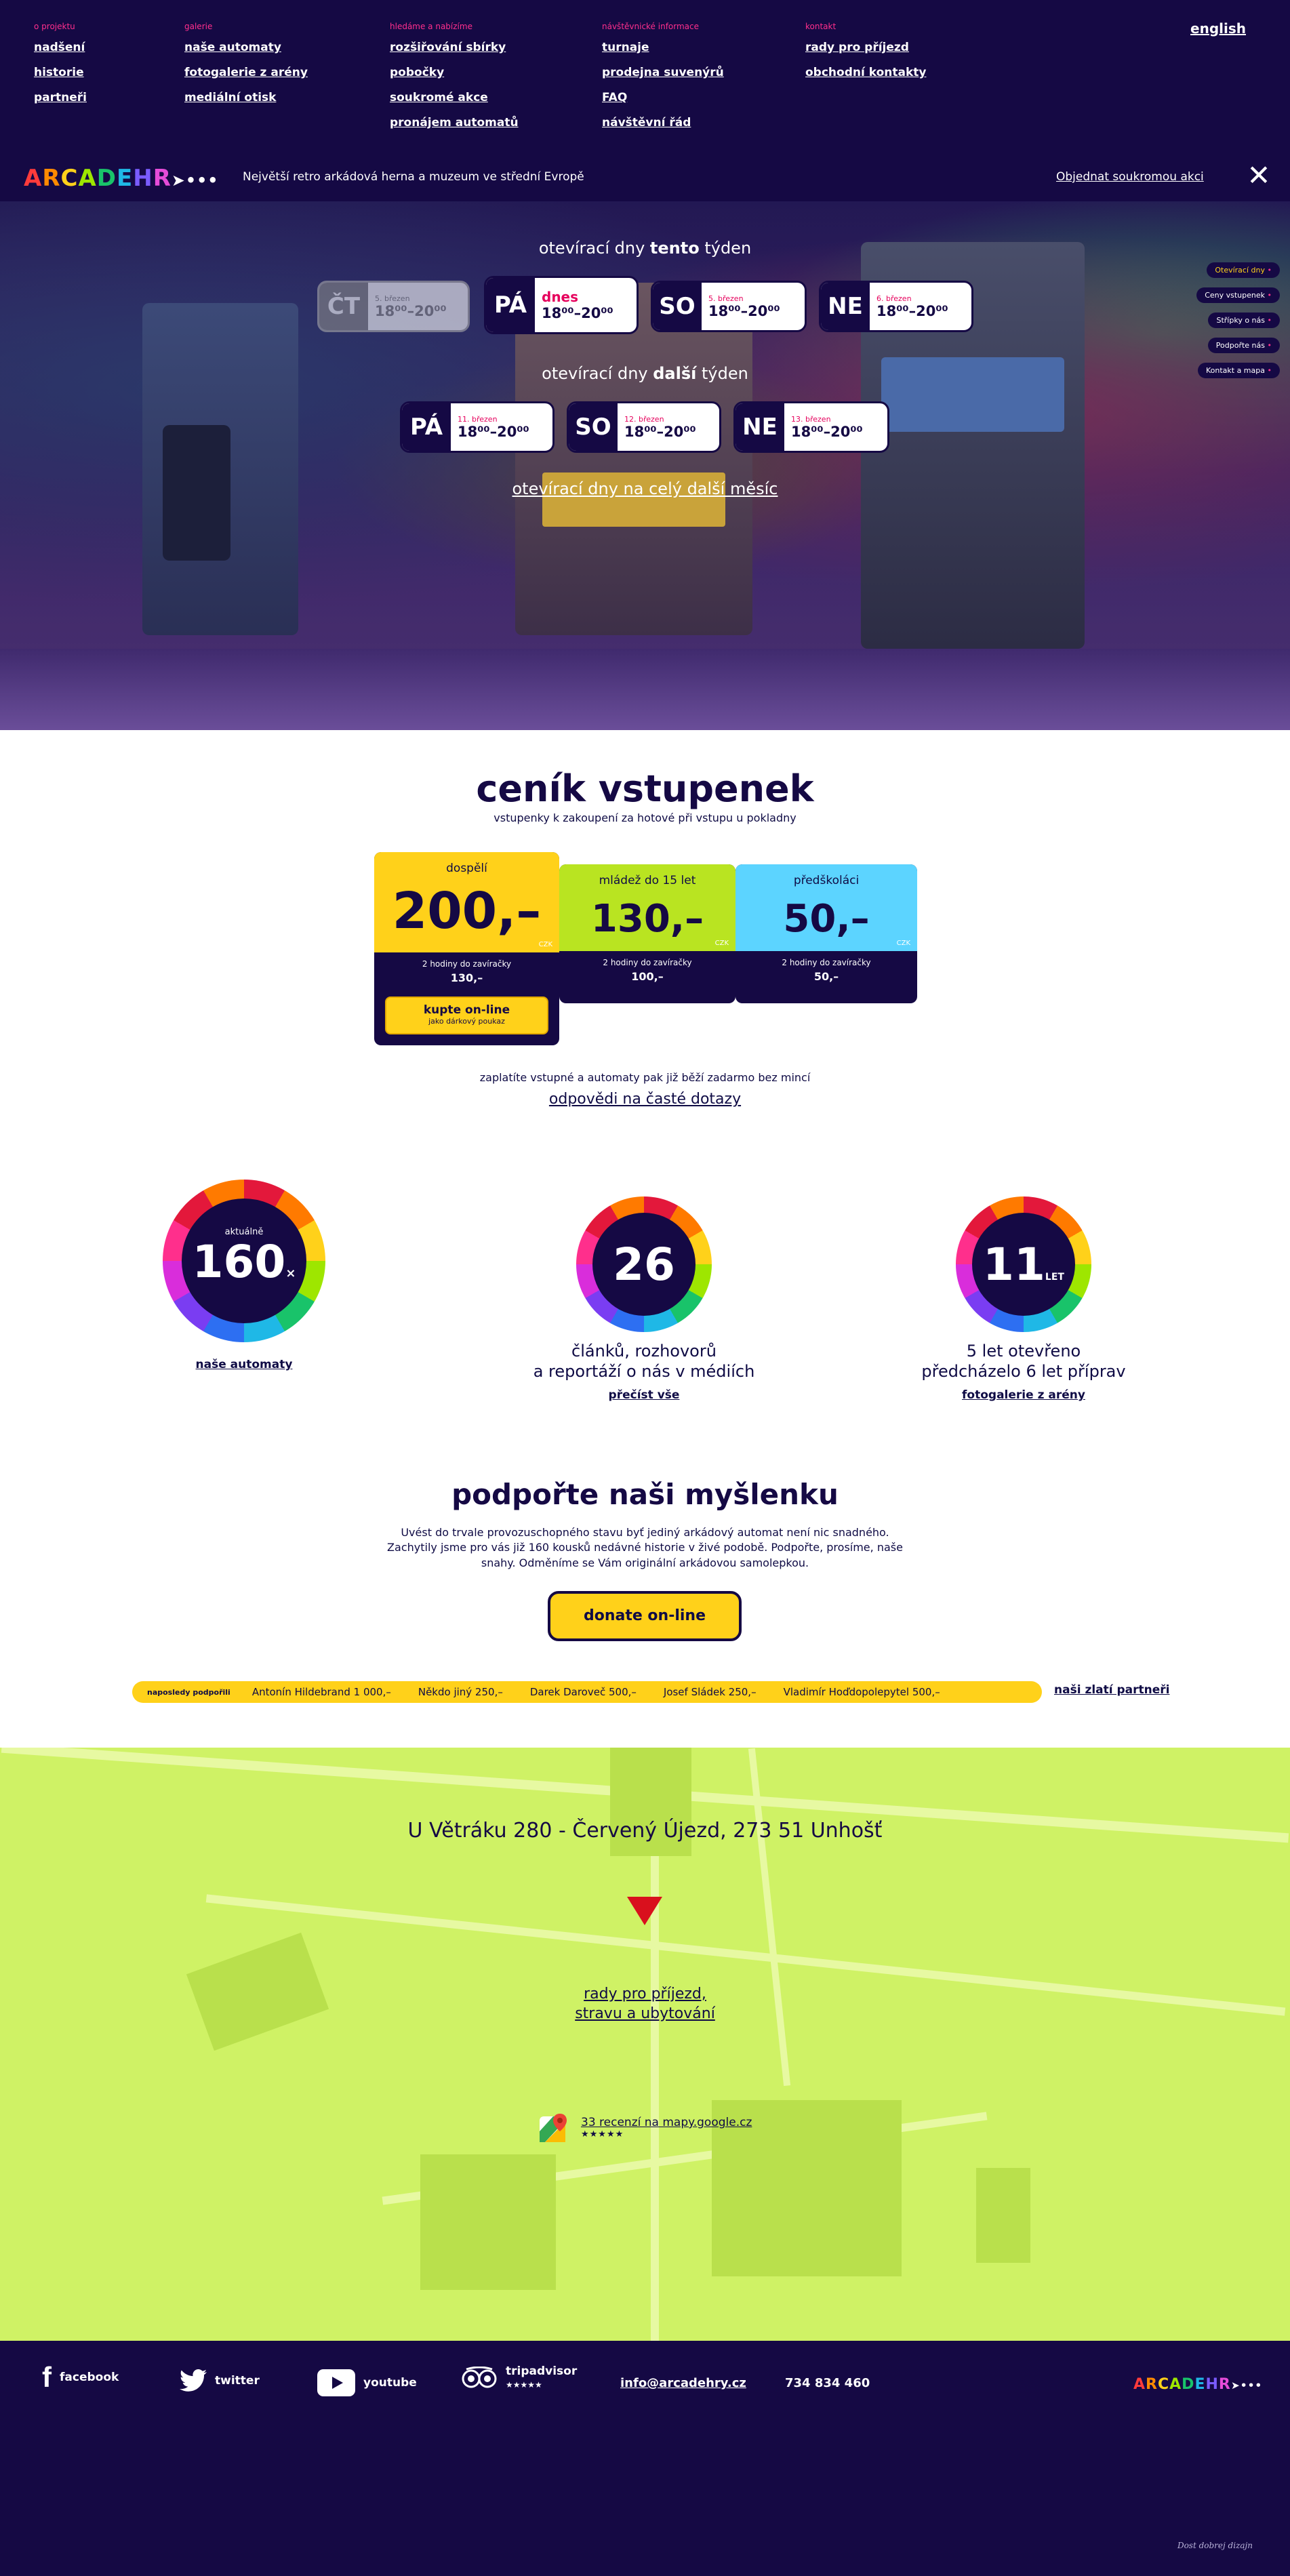 The image size is (1290, 2576). I want to click on day-card: NE 6. březen 18⁰⁰–20⁰⁰, so click(896, 306).